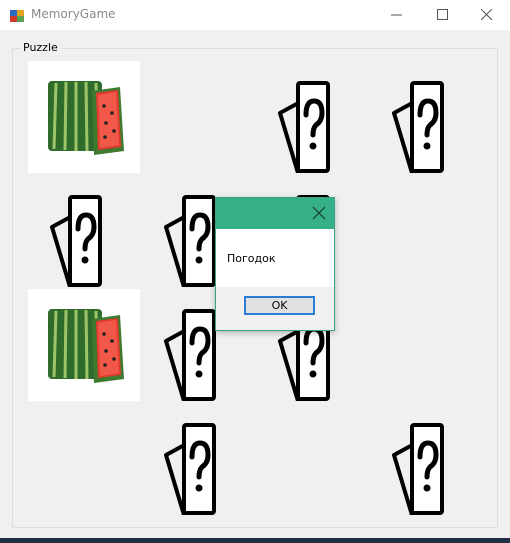  Describe the element at coordinates (279, 305) in the screenshot. I see `ok-button: OK` at that location.